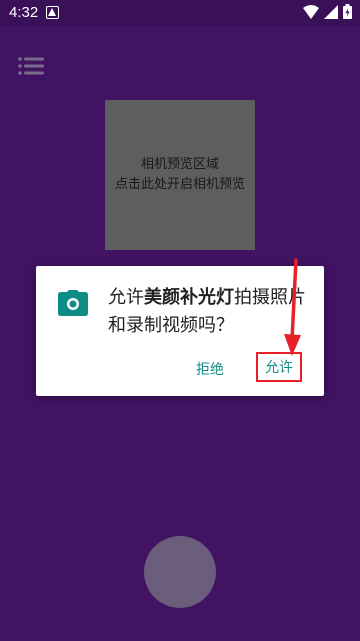 Image resolution: width=360 pixels, height=641 pixels. I want to click on camera-preview-area: 相机预览区域 点击此处开启相机预览, so click(180, 175).